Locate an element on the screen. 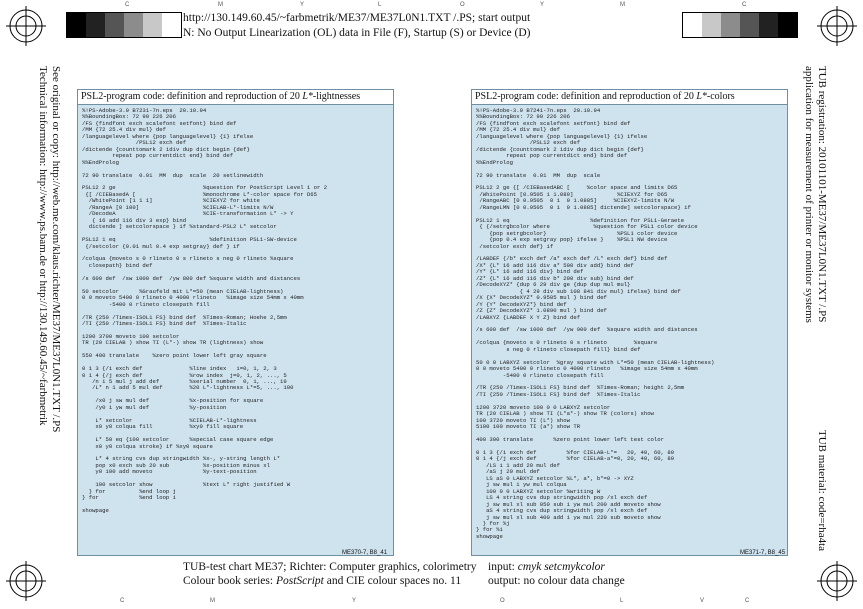 Image resolution: width=863 pixels, height=609 pixels. footer-input-italic: cmyk setcmykcolor is located at coordinates (561, 567).